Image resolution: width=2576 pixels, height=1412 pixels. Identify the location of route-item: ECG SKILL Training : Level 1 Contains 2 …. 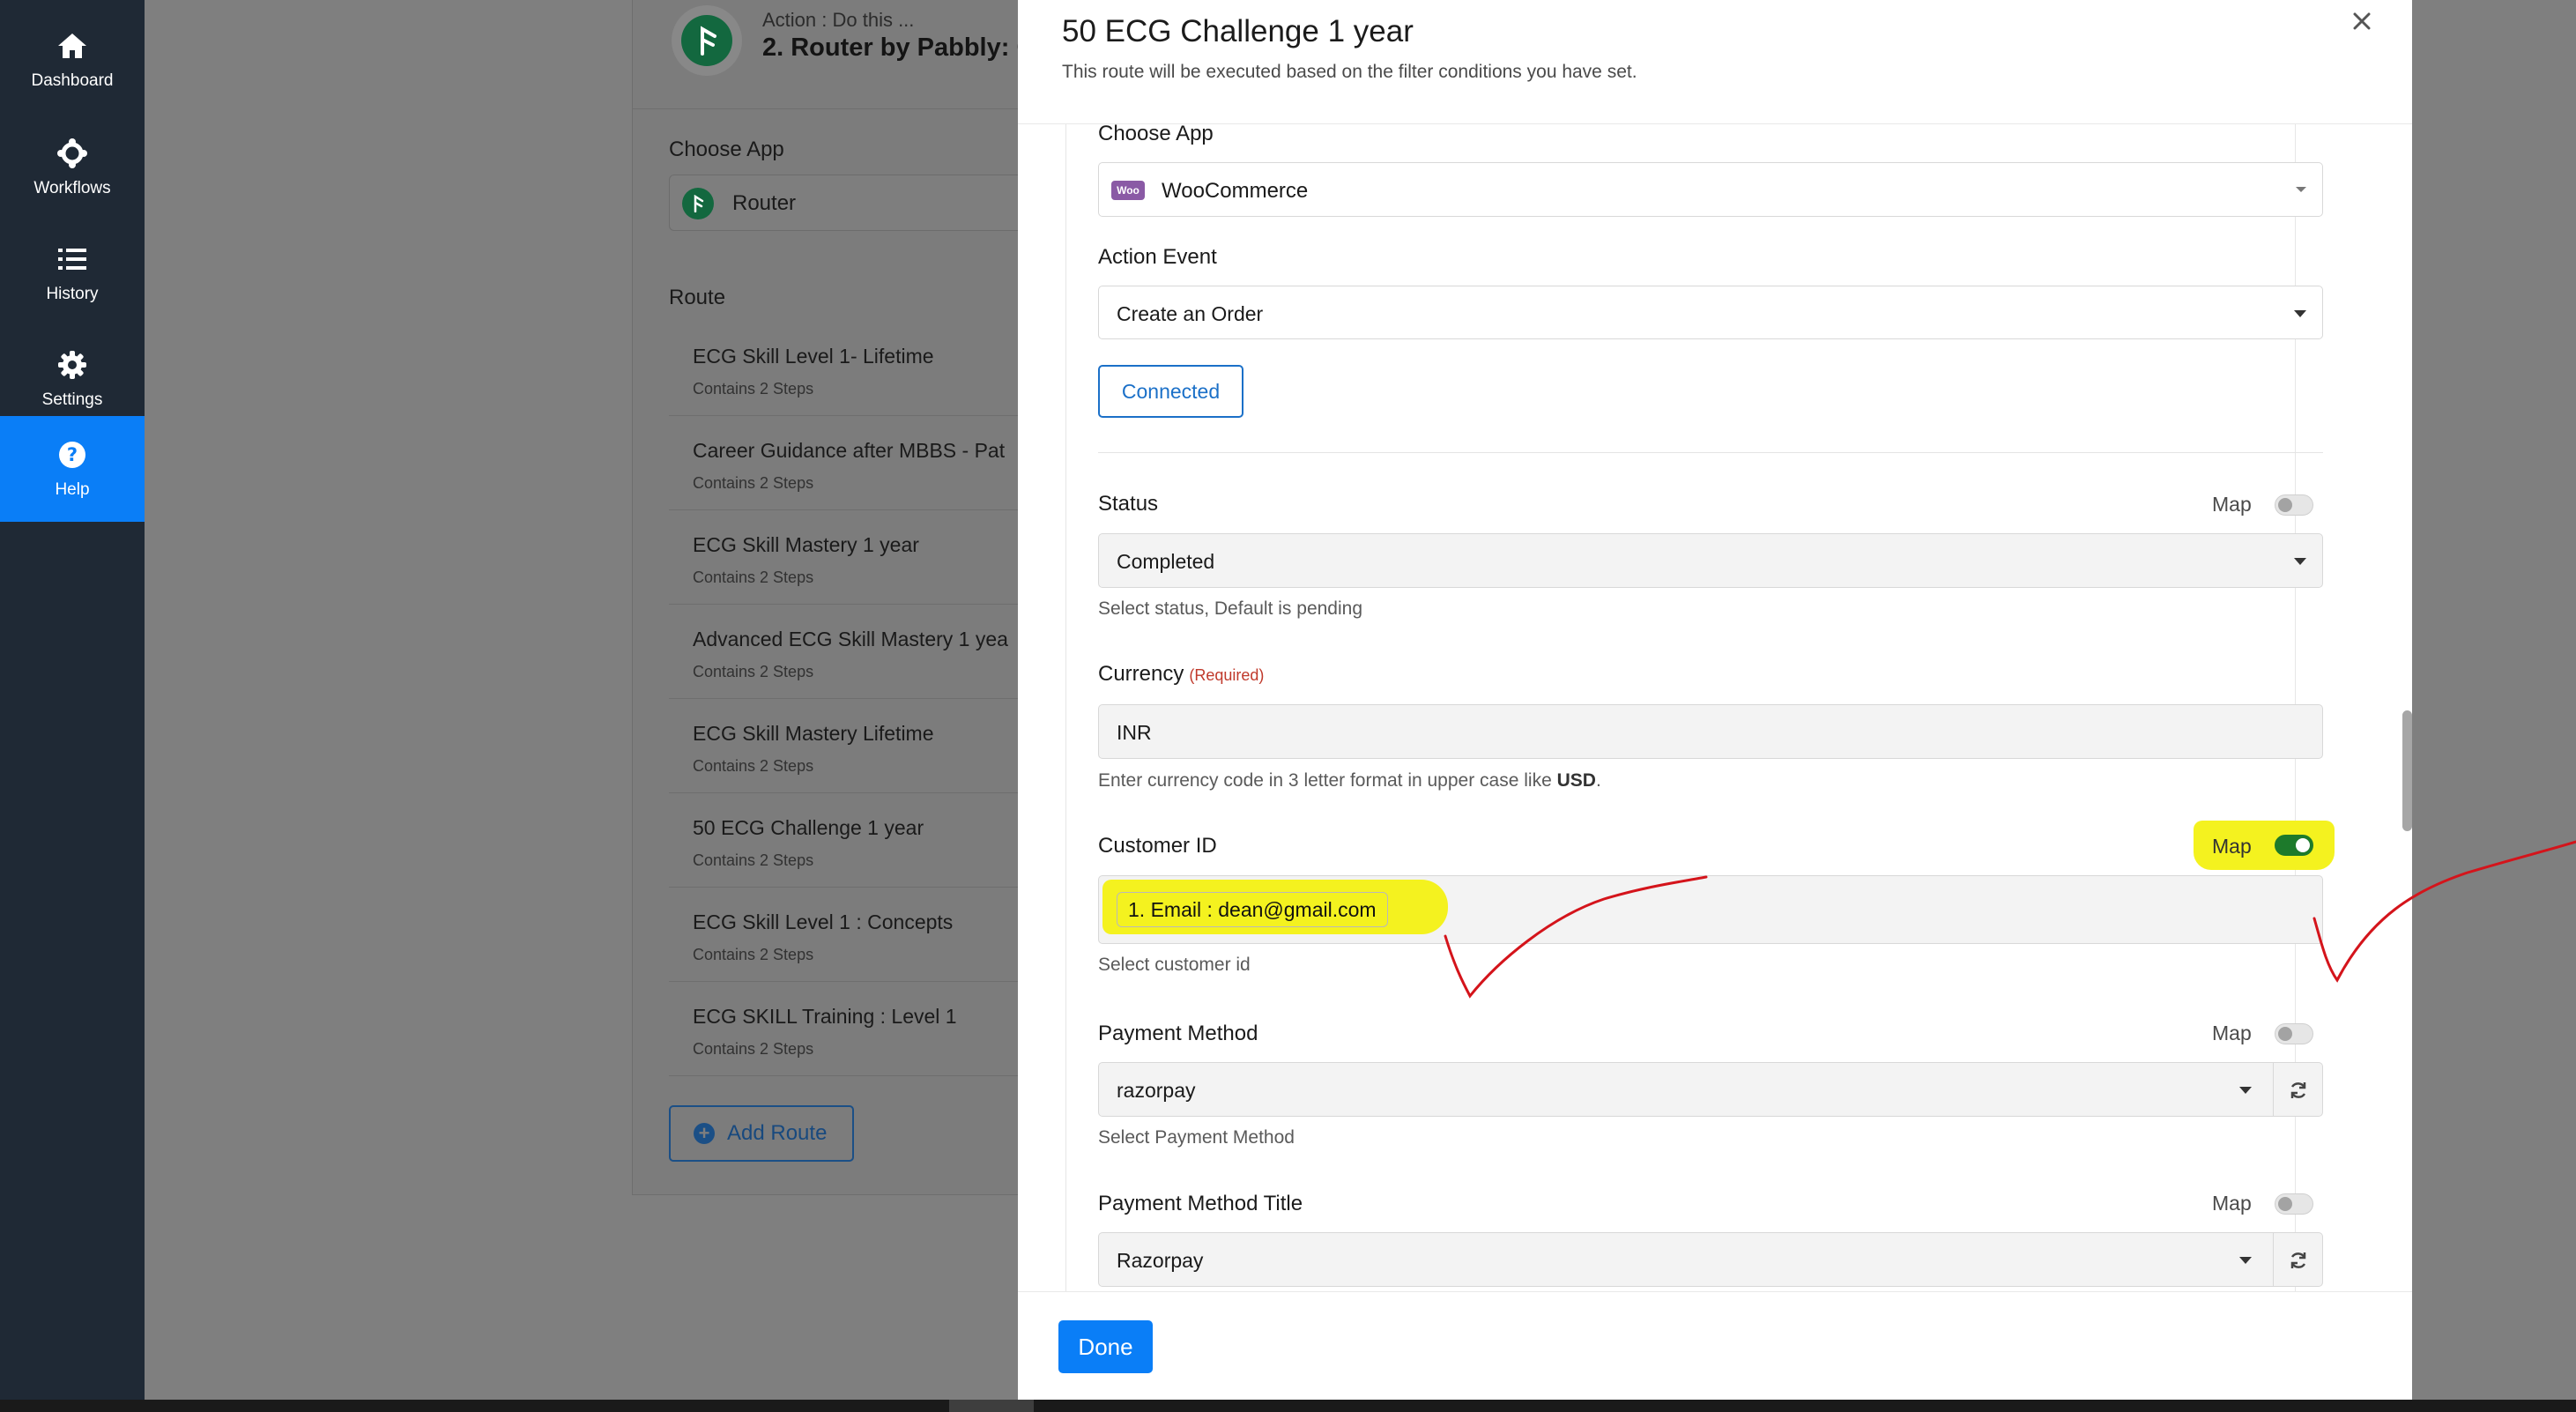
(863, 1029).